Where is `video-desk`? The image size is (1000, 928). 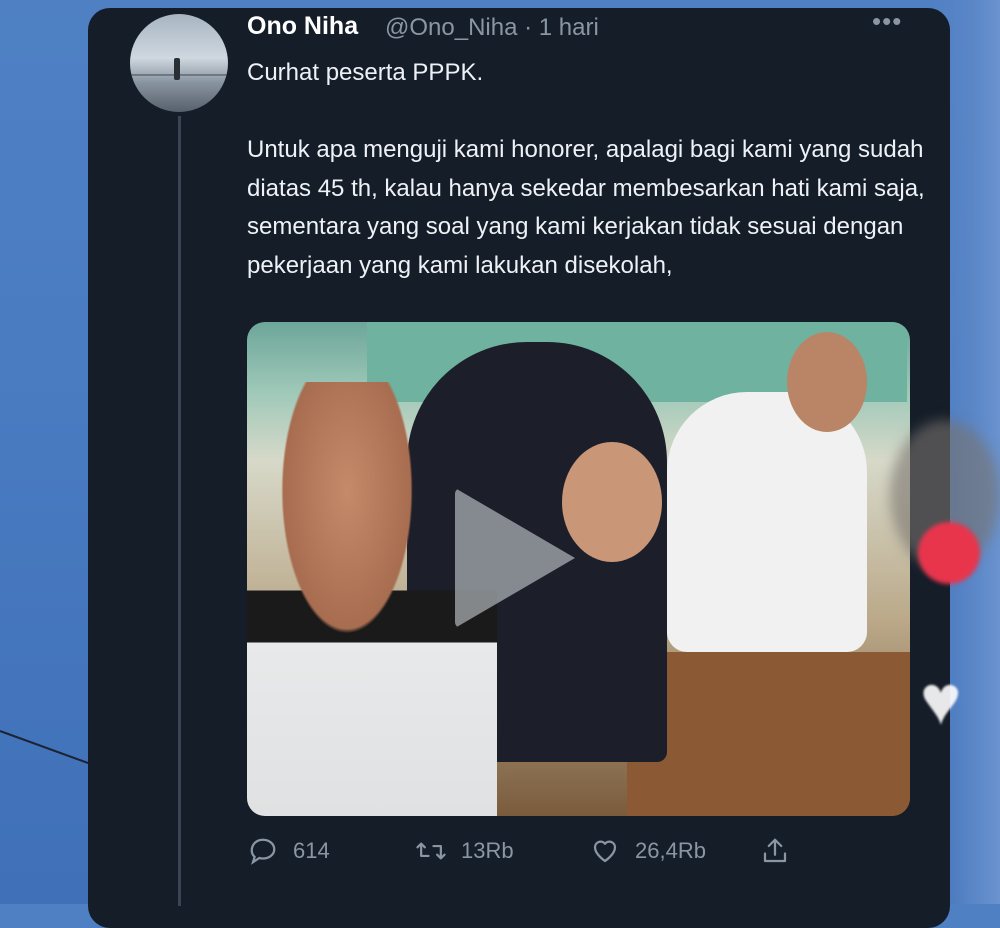
video-desk is located at coordinates (768, 734).